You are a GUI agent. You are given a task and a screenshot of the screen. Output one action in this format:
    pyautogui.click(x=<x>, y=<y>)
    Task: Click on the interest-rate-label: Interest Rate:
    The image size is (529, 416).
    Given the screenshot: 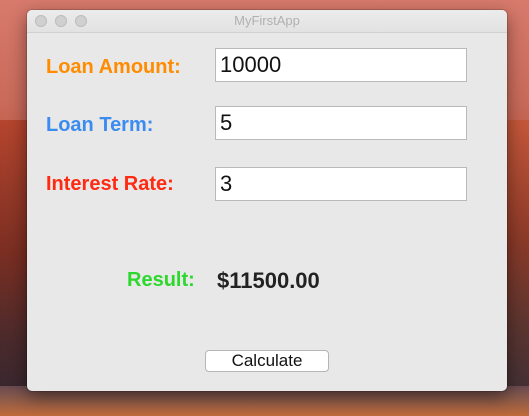 What is the action you would take?
    pyautogui.click(x=110, y=184)
    